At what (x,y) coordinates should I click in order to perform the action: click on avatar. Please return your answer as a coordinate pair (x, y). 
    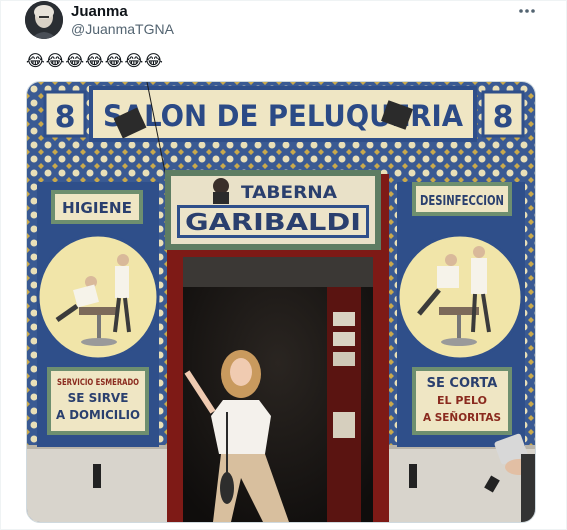
    Looking at the image, I should click on (44, 20).